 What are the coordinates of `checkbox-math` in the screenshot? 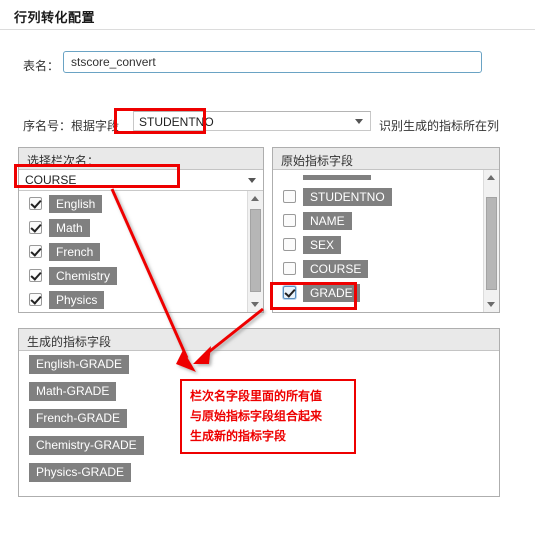 It's located at (35, 228).